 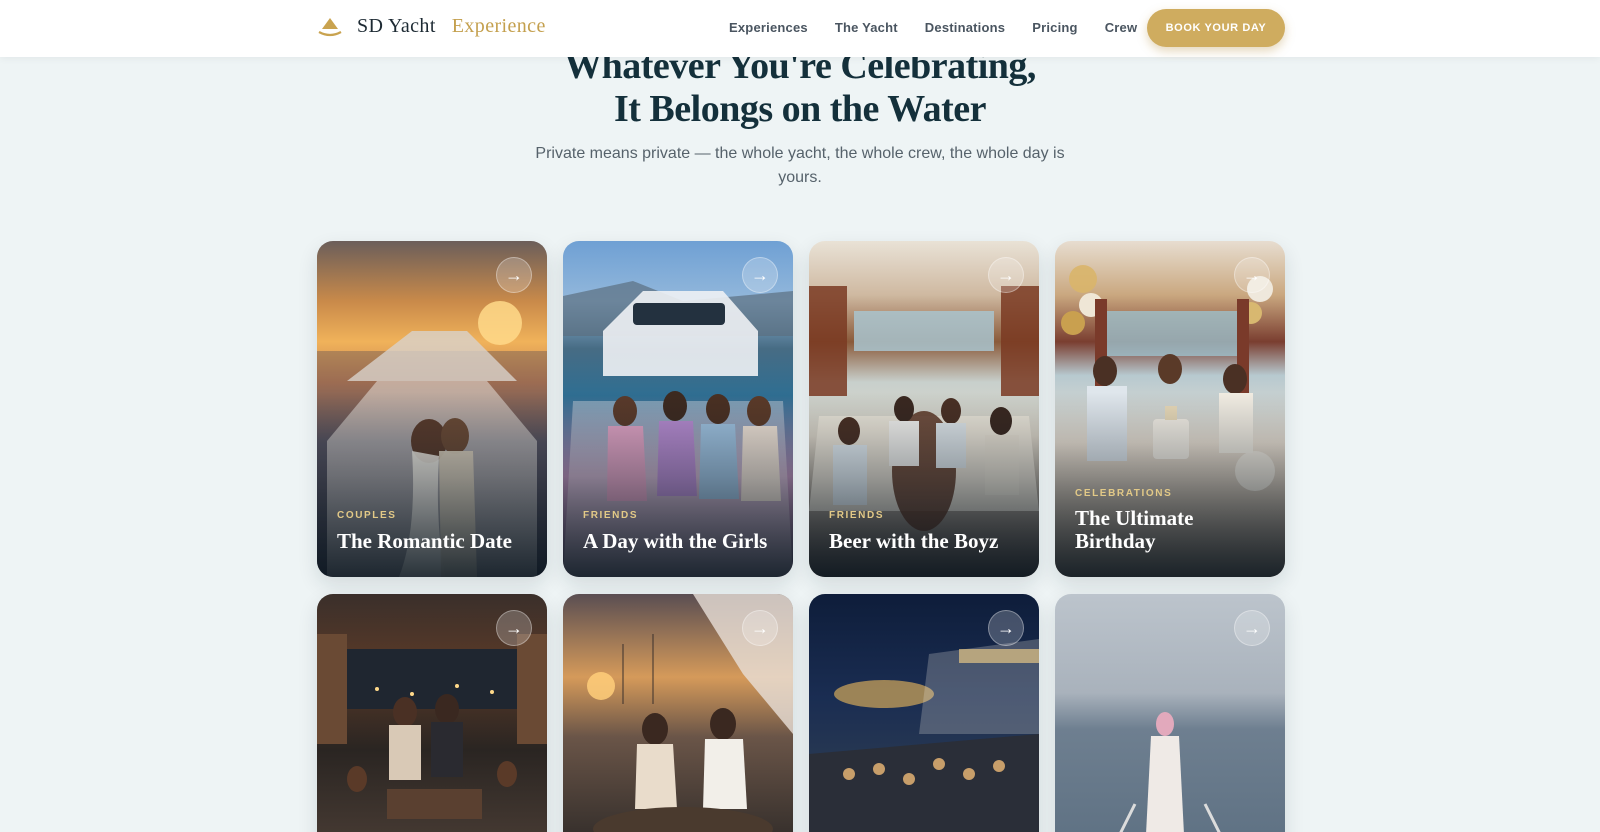 What do you see at coordinates (800, 109) in the screenshot?
I see `section-headline-line-2: It Belongs on the Water` at bounding box center [800, 109].